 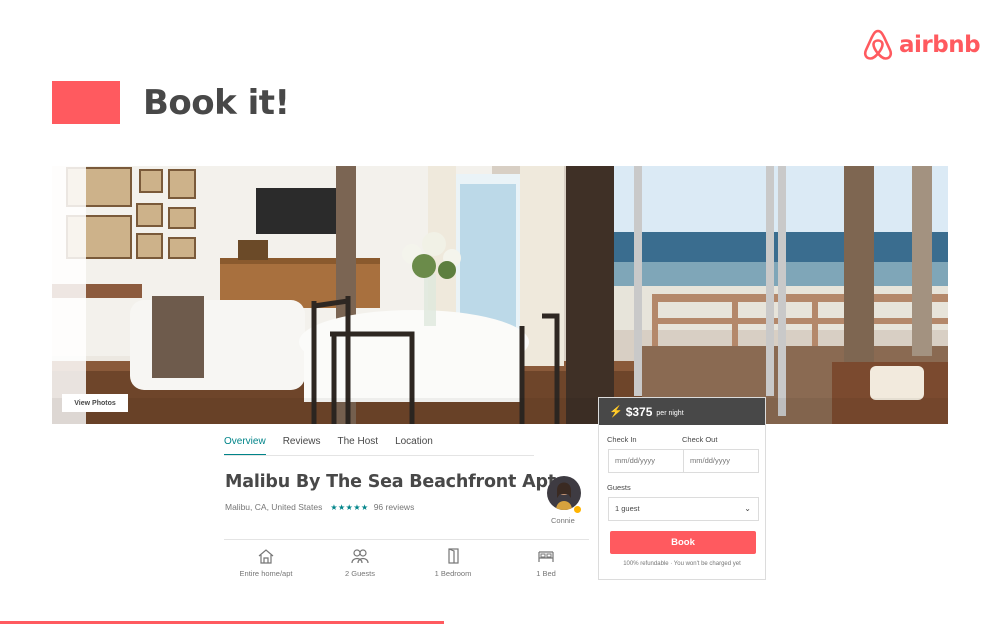 What do you see at coordinates (546, 573) in the screenshot?
I see `amenity-label: 1 Bed` at bounding box center [546, 573].